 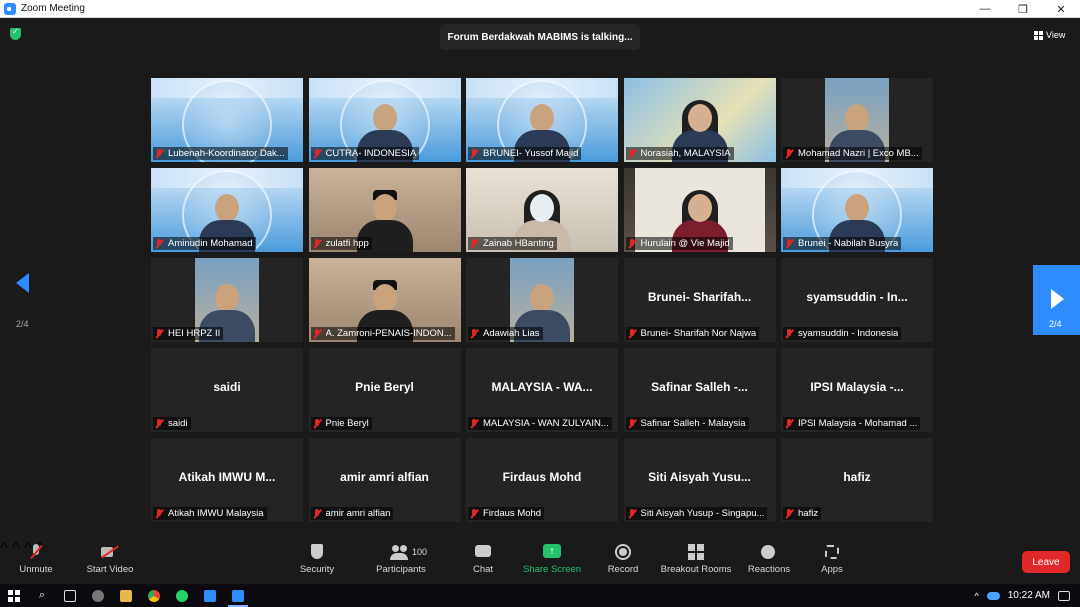 I want to click on breakout-rooms-button: Breakout Rooms, so click(x=696, y=559).